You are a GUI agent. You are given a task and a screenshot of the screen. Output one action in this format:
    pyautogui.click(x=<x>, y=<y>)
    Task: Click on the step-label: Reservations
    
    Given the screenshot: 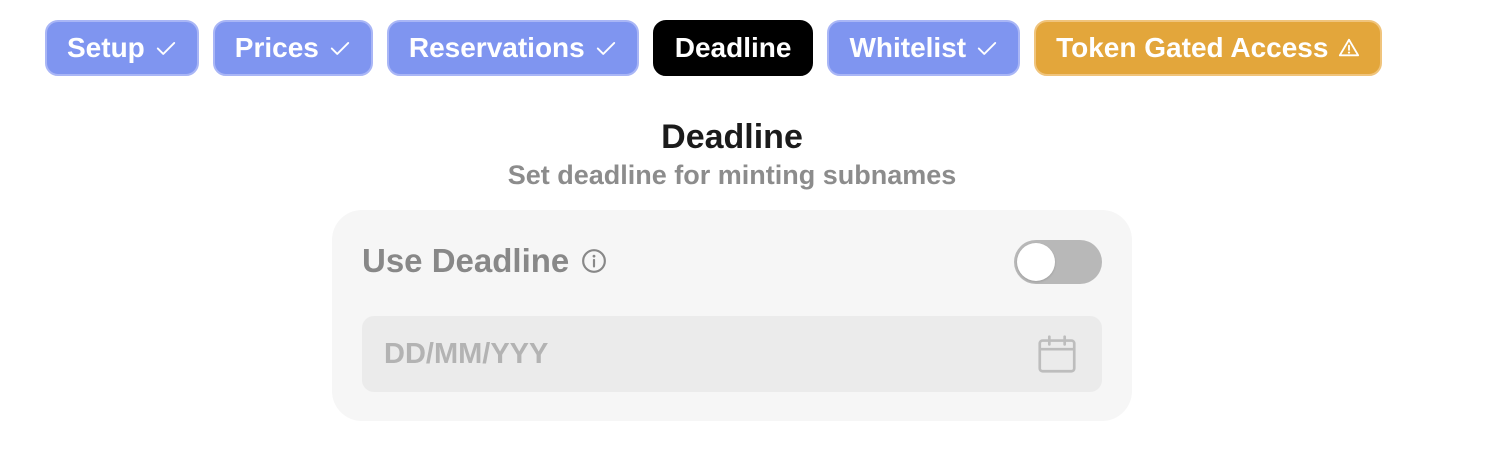 What is the action you would take?
    pyautogui.click(x=496, y=47)
    